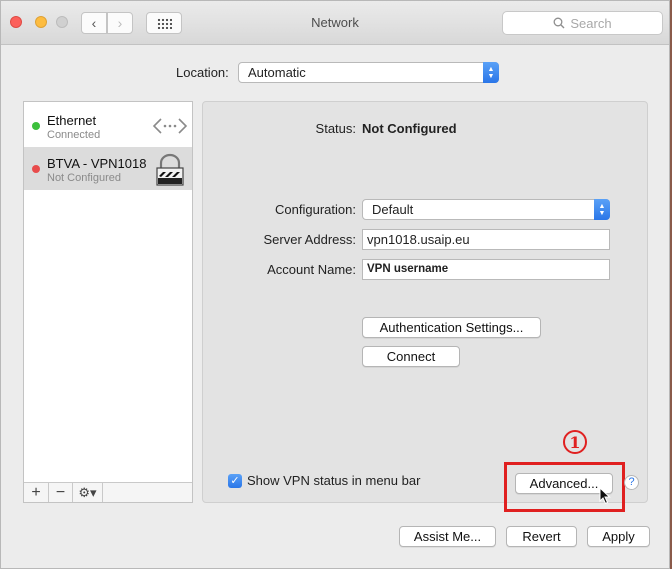 The height and width of the screenshot is (569, 672). What do you see at coordinates (559, 23) in the screenshot?
I see `search-icon` at bounding box center [559, 23].